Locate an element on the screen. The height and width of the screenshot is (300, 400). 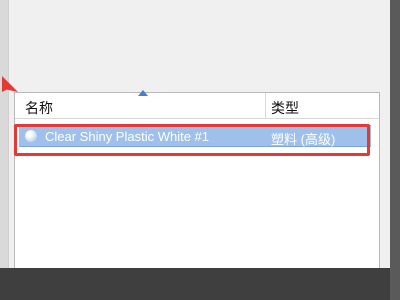
left-panel-edge is located at coordinates (4, 150).